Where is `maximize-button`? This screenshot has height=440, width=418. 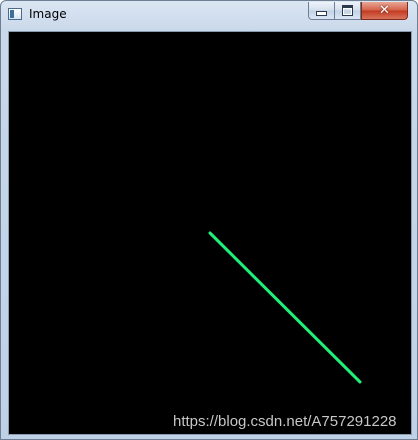 maximize-button is located at coordinates (348, 11).